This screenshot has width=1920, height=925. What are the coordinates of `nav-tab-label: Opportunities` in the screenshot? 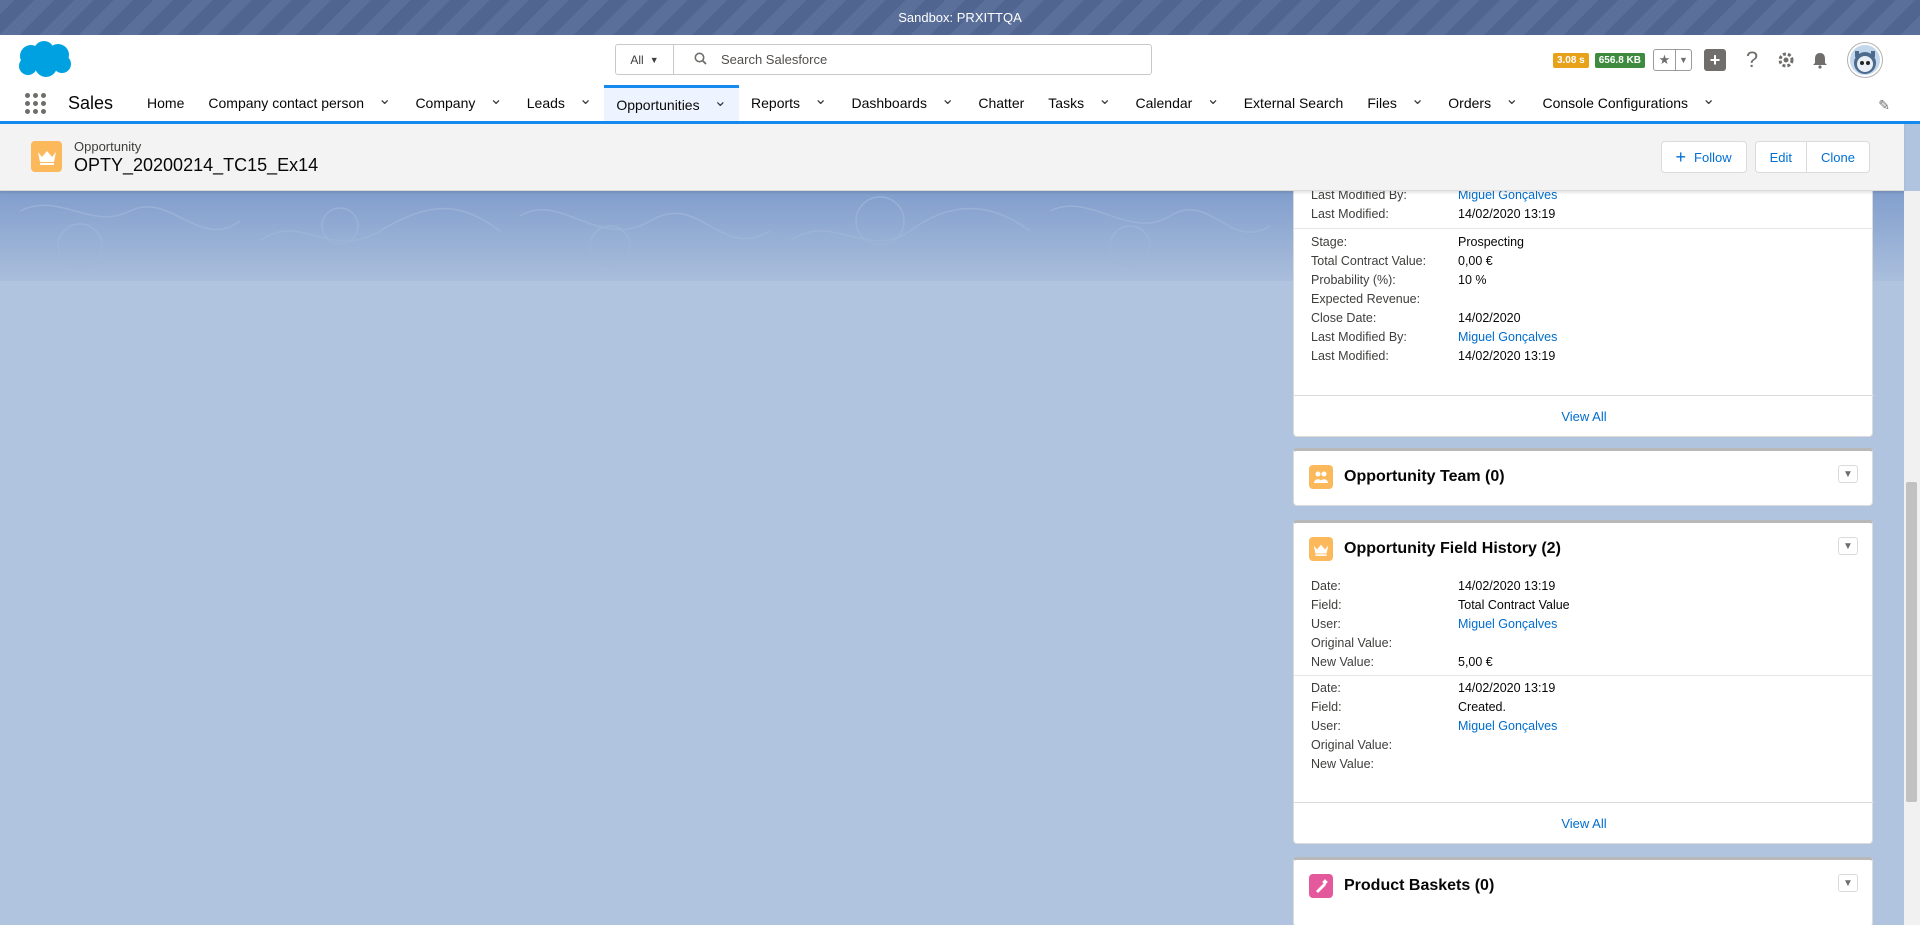 It's located at (658, 104).